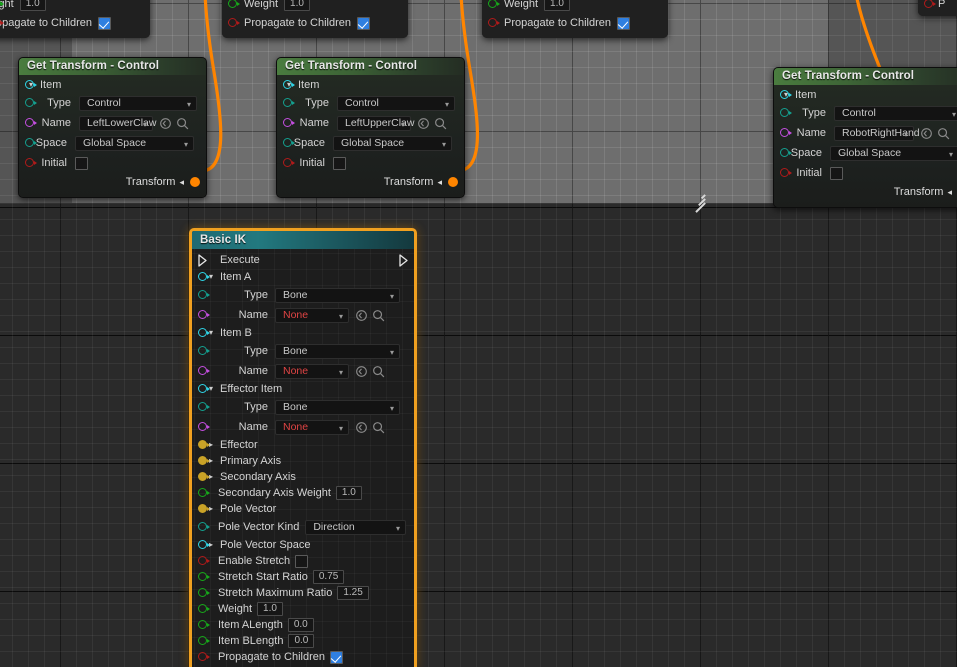  Describe the element at coordinates (204, 277) in the screenshot. I see `pin-item-a` at that location.